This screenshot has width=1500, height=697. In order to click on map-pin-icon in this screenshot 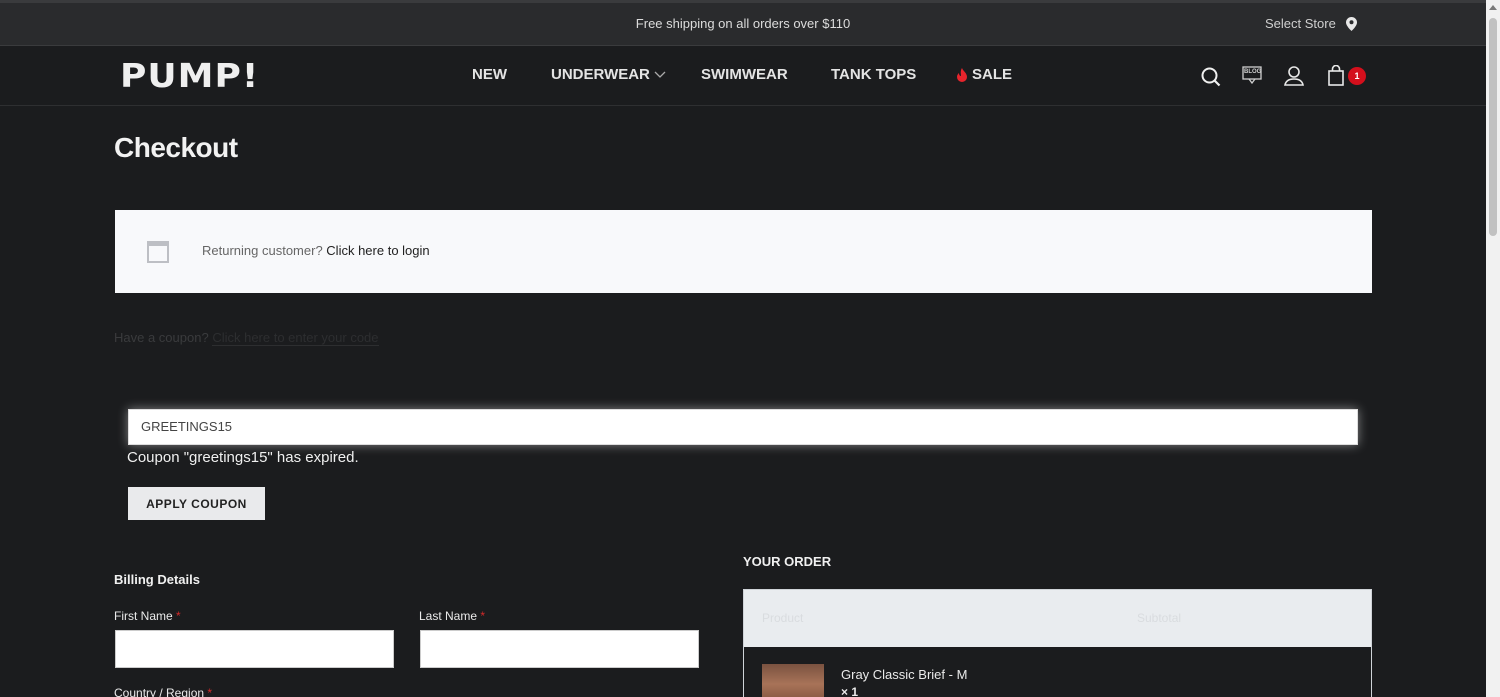, I will do `click(1351, 23)`.